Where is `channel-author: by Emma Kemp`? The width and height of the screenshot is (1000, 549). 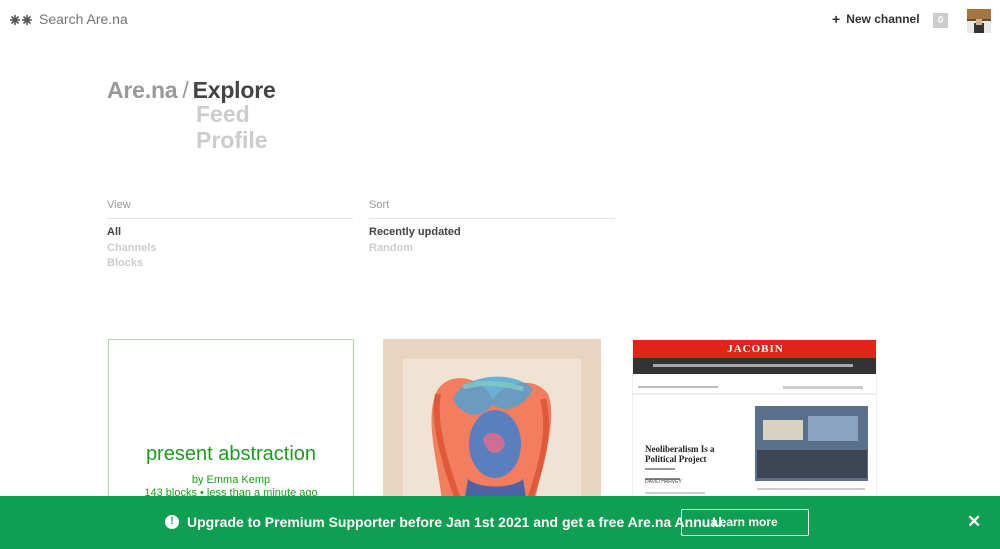
channel-author: by Emma Kemp is located at coordinates (231, 480).